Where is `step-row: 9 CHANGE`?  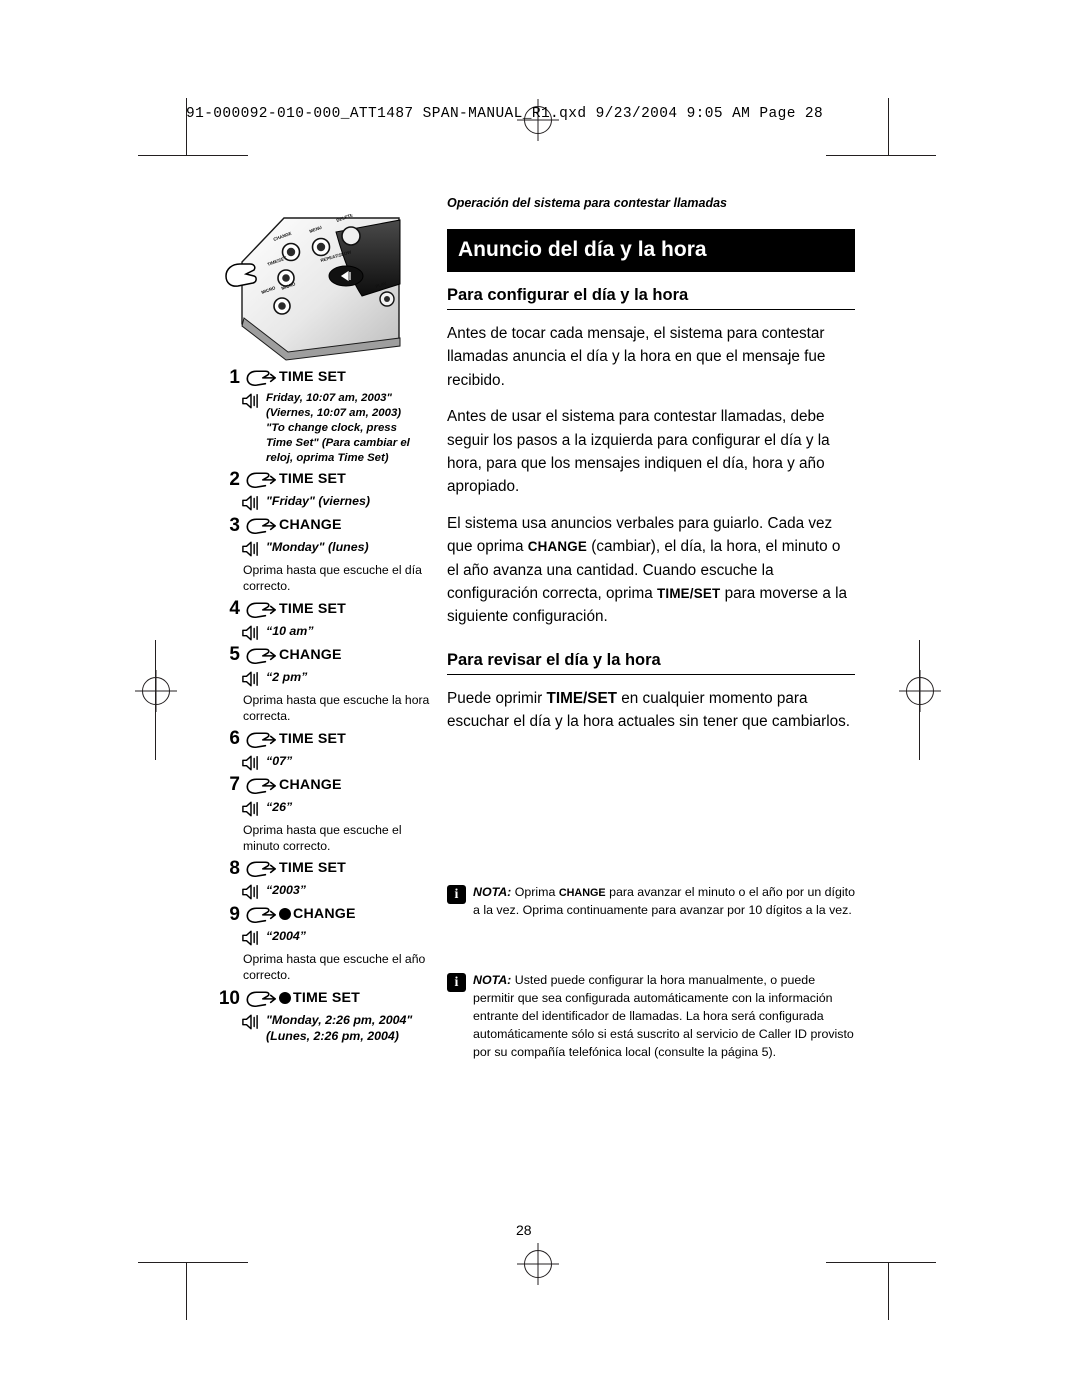
step-row: 9 CHANGE is located at coordinates (325, 914).